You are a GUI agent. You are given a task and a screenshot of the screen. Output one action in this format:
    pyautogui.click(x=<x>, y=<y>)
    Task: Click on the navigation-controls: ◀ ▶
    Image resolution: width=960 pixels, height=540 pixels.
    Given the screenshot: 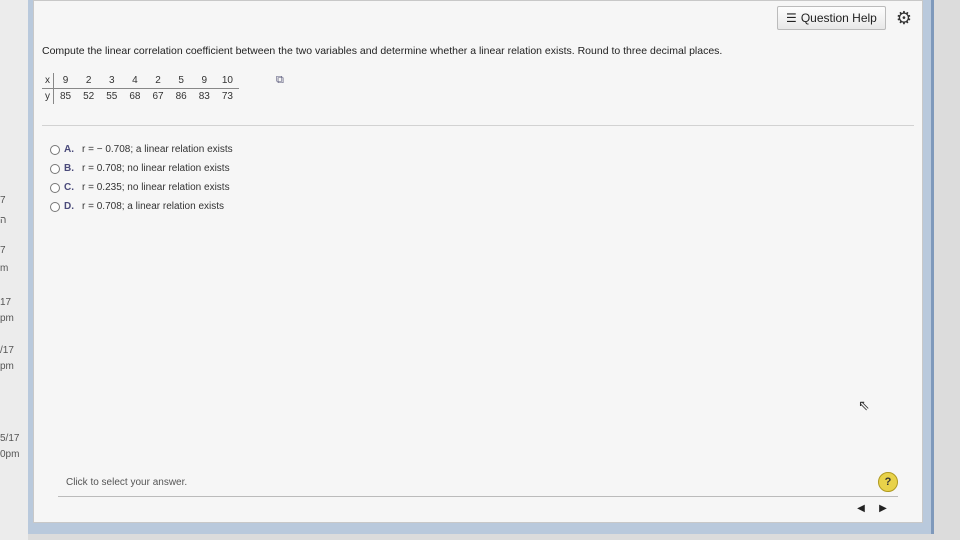 What is the action you would take?
    pyautogui.click(x=872, y=508)
    